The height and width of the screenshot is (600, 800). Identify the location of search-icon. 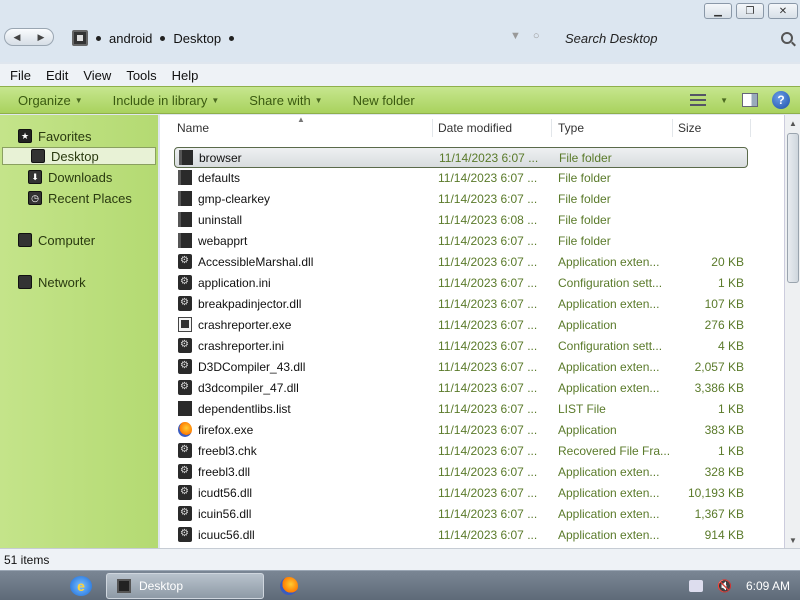
(787, 38).